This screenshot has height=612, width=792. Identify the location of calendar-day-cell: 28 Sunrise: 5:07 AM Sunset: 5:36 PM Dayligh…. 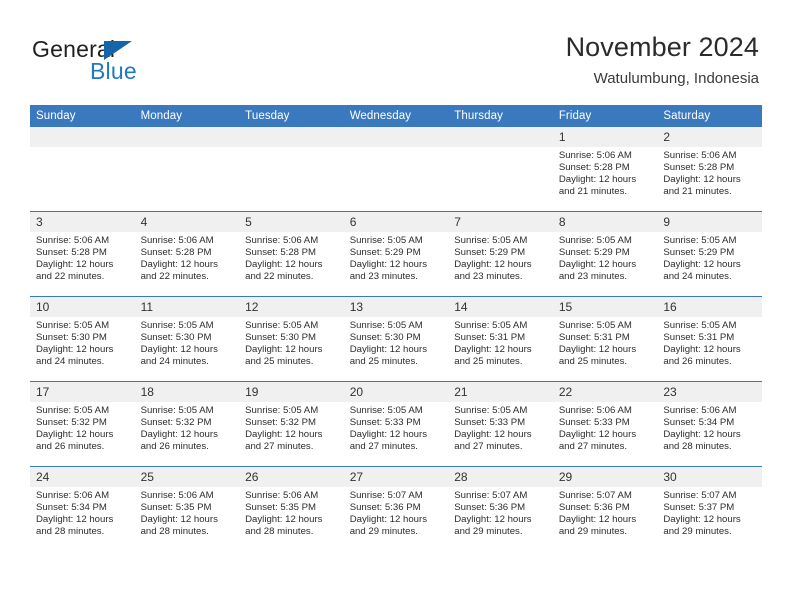
(500, 508).